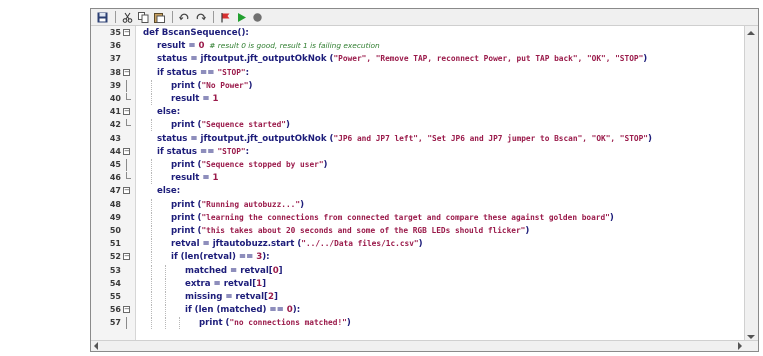  What do you see at coordinates (751, 337) in the screenshot?
I see `scroll-down-icon` at bounding box center [751, 337].